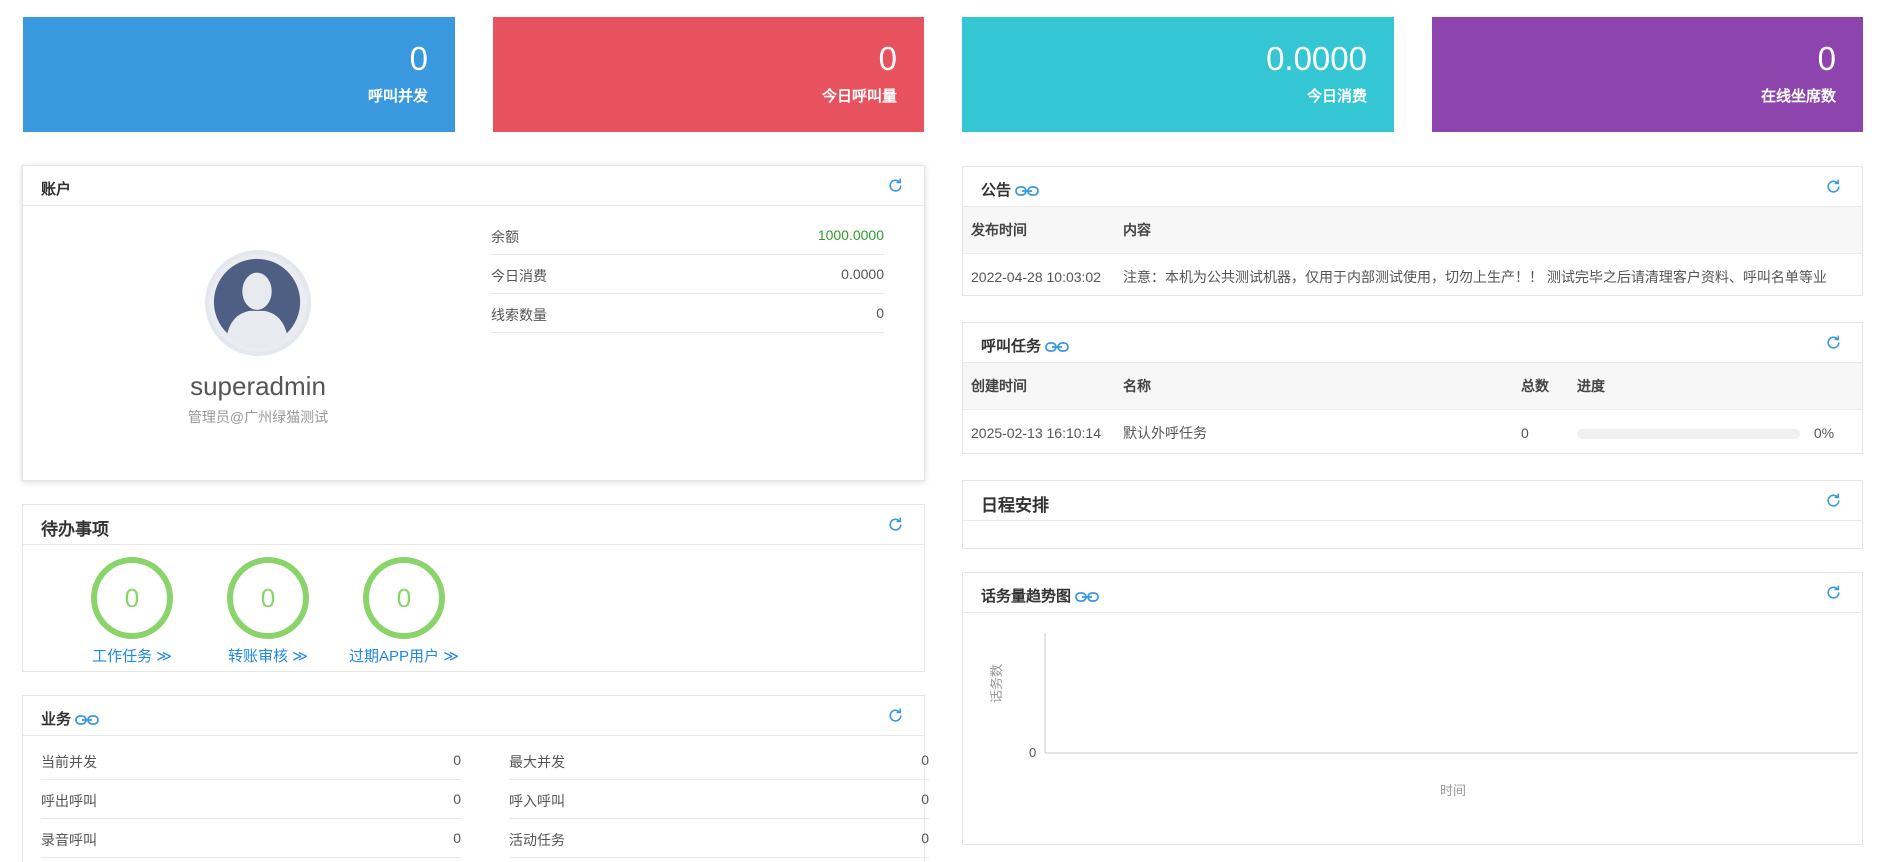 The height and width of the screenshot is (862, 1885). I want to click on task-total: 0, so click(1525, 433).